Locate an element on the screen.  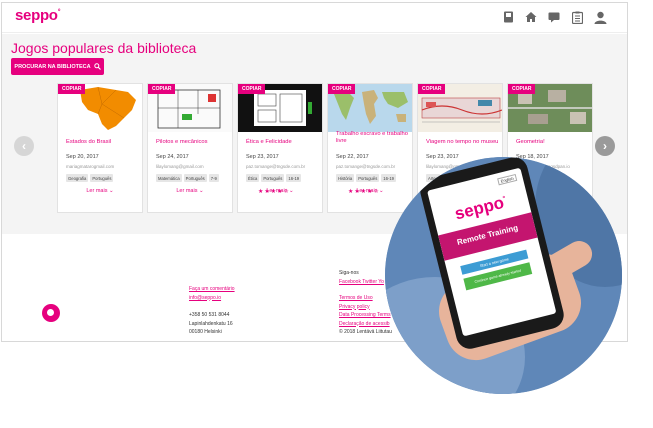
language-select: English is located at coordinates (507, 179).